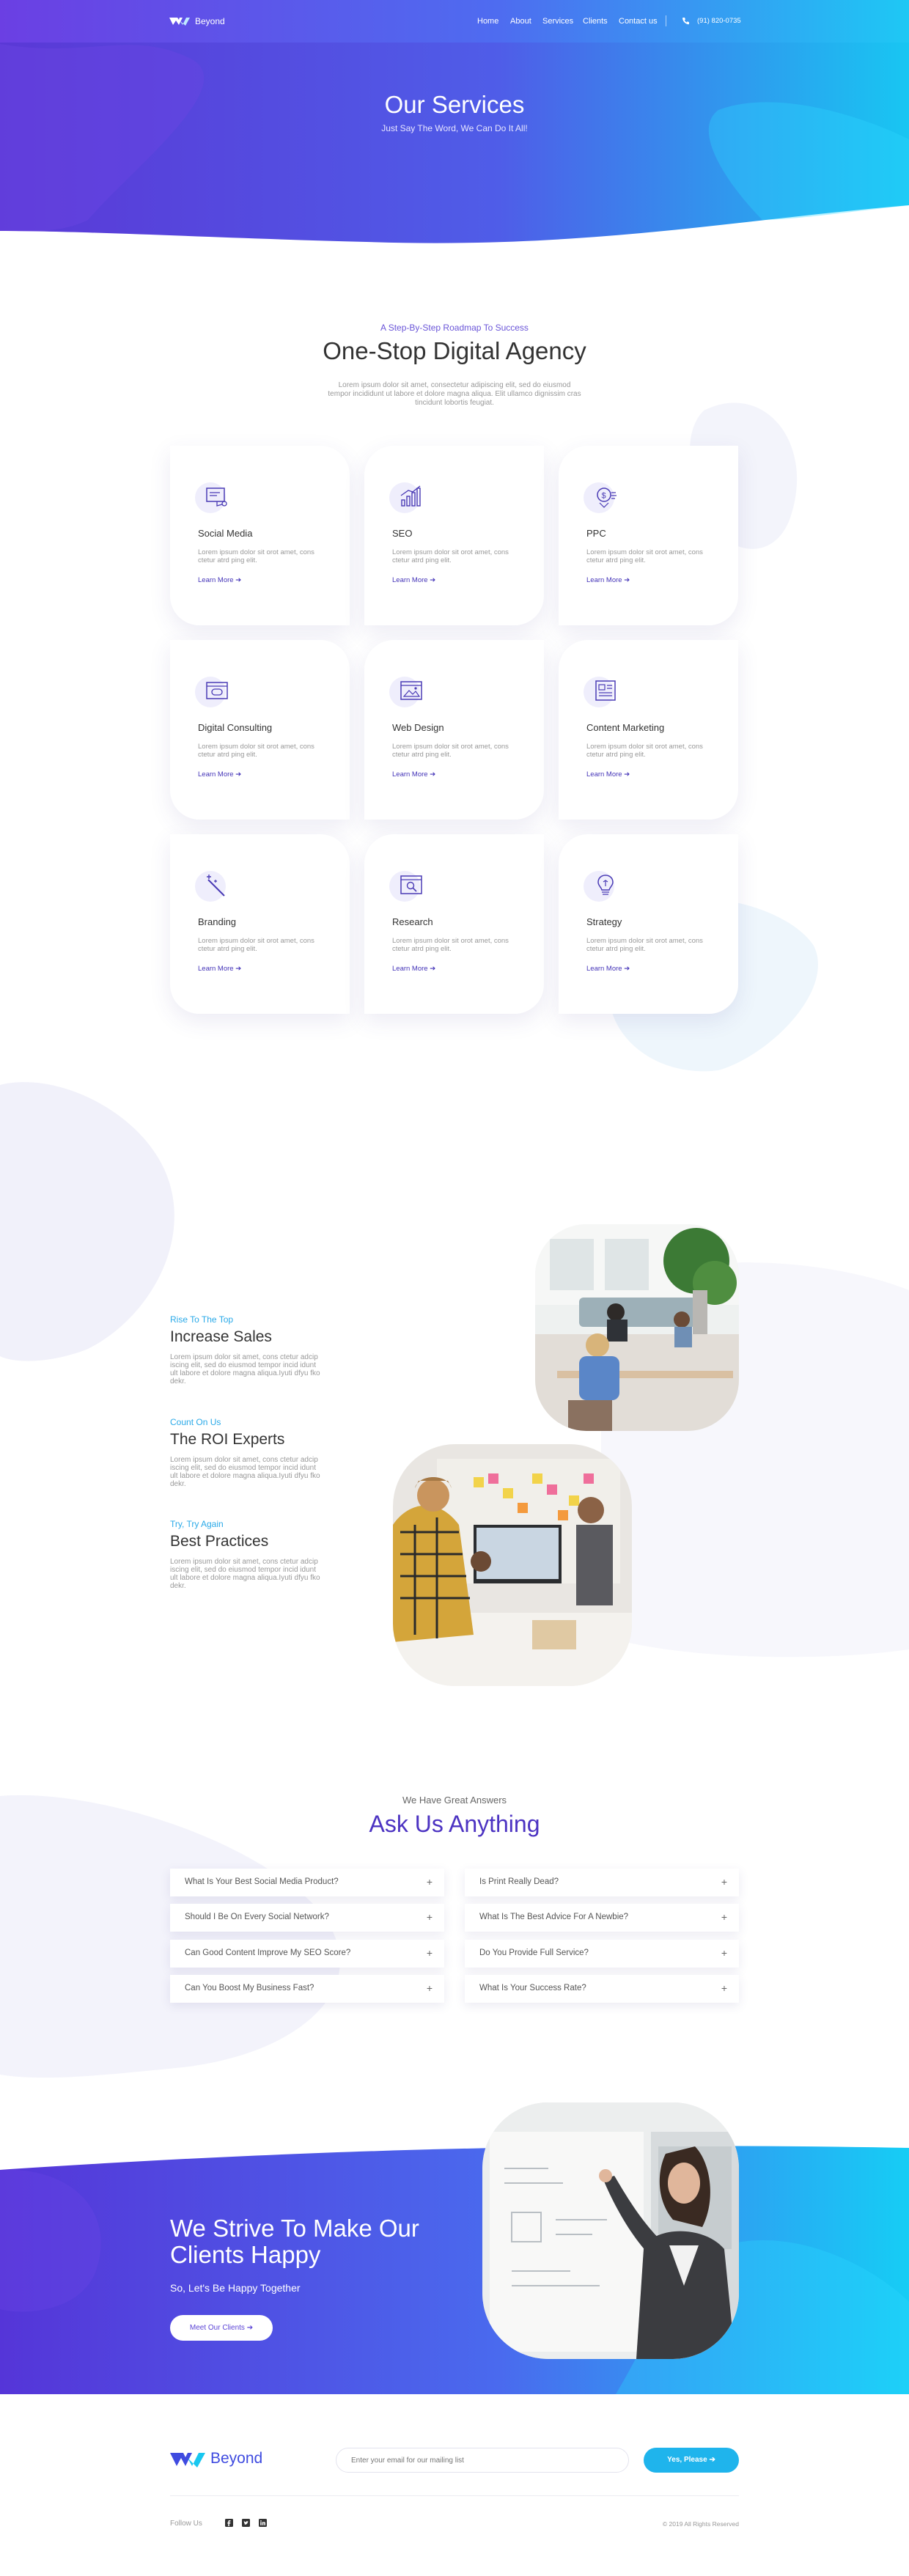 Image resolution: width=909 pixels, height=2576 pixels. Describe the element at coordinates (411, 884) in the screenshot. I see `research-search-icon` at that location.